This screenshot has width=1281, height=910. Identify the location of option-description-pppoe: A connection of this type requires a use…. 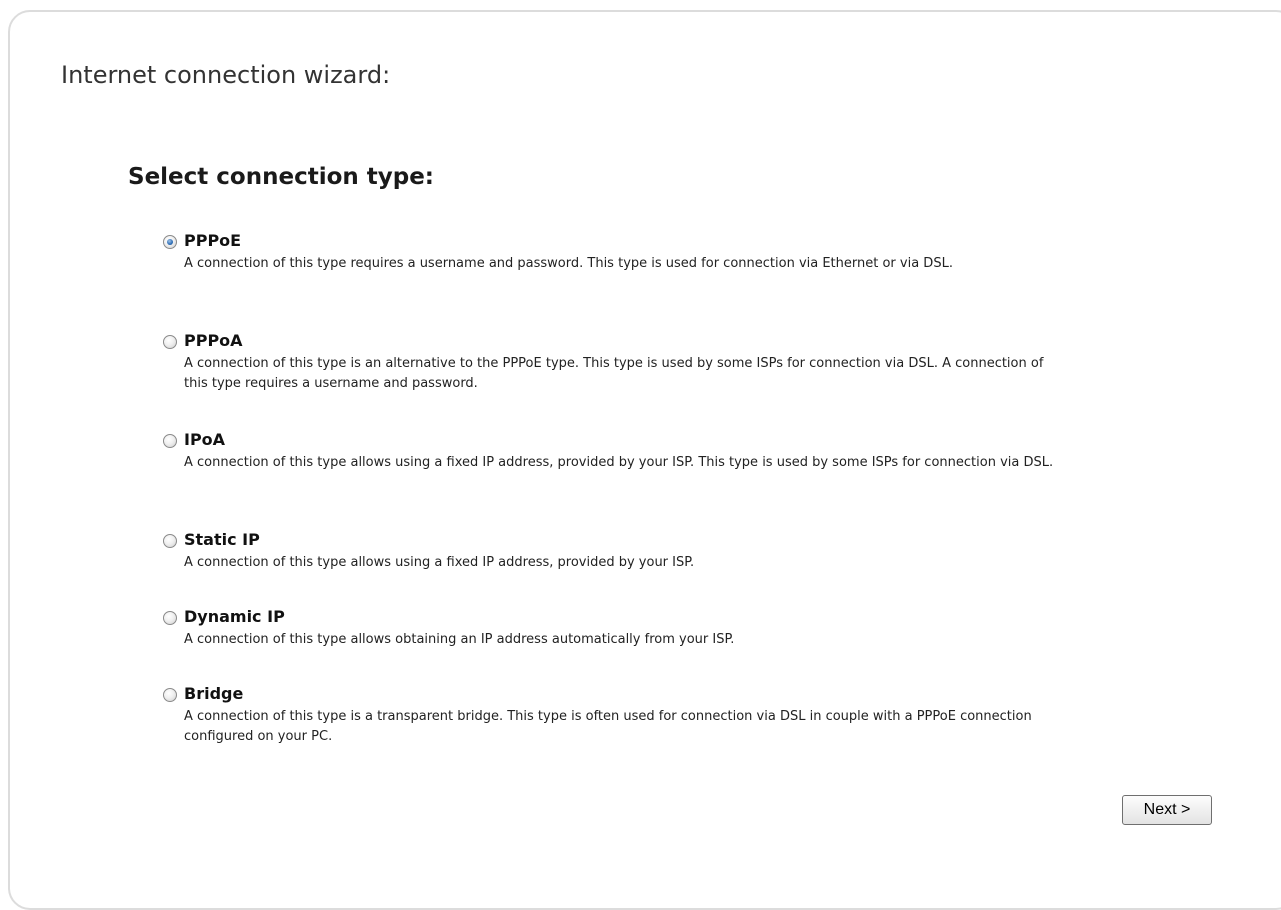
(568, 263).